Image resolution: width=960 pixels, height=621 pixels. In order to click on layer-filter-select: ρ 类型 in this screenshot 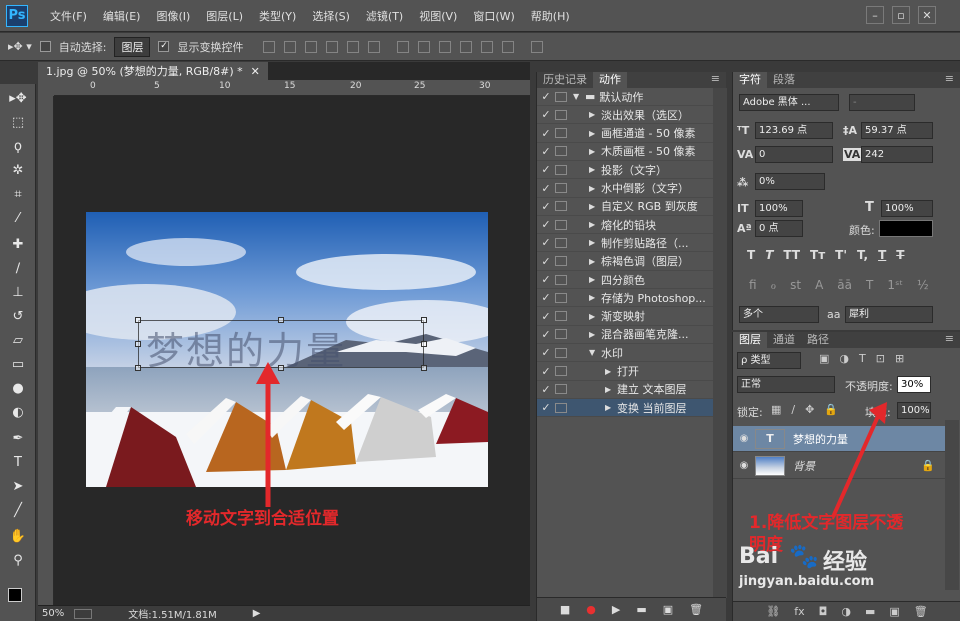, I will do `click(769, 360)`.